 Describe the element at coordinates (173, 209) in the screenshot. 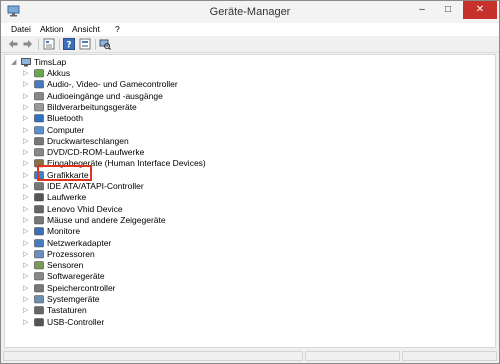

I see `tree-item: ▷ Lenovo Vhid Device` at that location.